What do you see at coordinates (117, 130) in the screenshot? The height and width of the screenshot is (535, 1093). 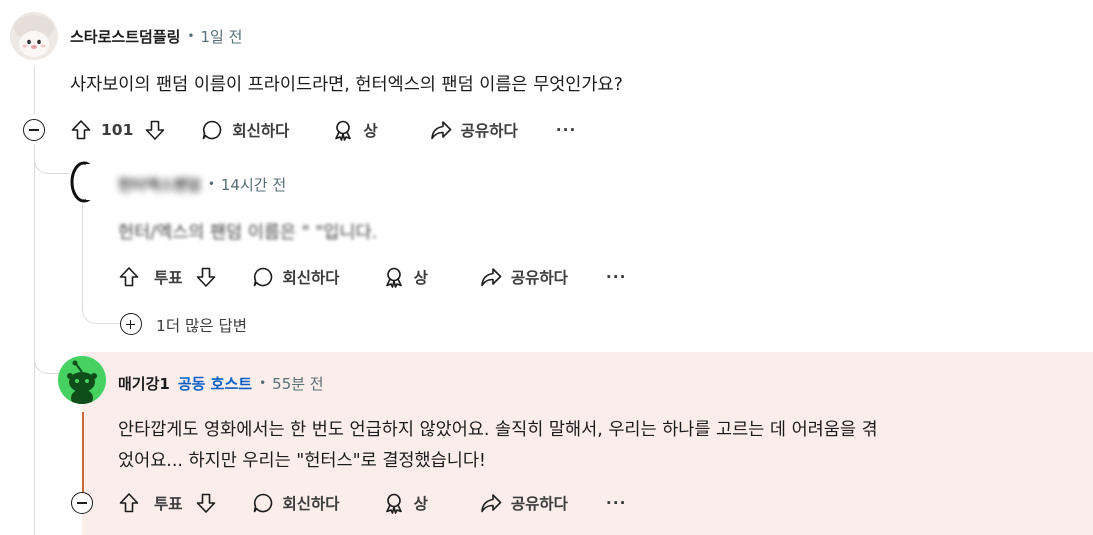 I see `vote-count: 101` at bounding box center [117, 130].